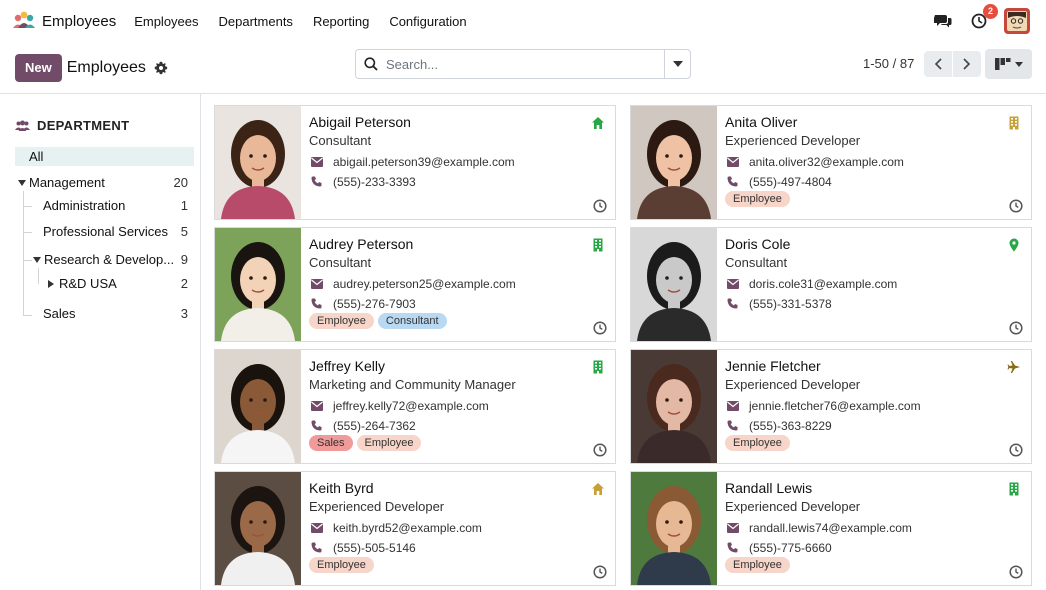  What do you see at coordinates (459, 321) in the screenshot?
I see `employee-tags: Employee Consultant` at bounding box center [459, 321].